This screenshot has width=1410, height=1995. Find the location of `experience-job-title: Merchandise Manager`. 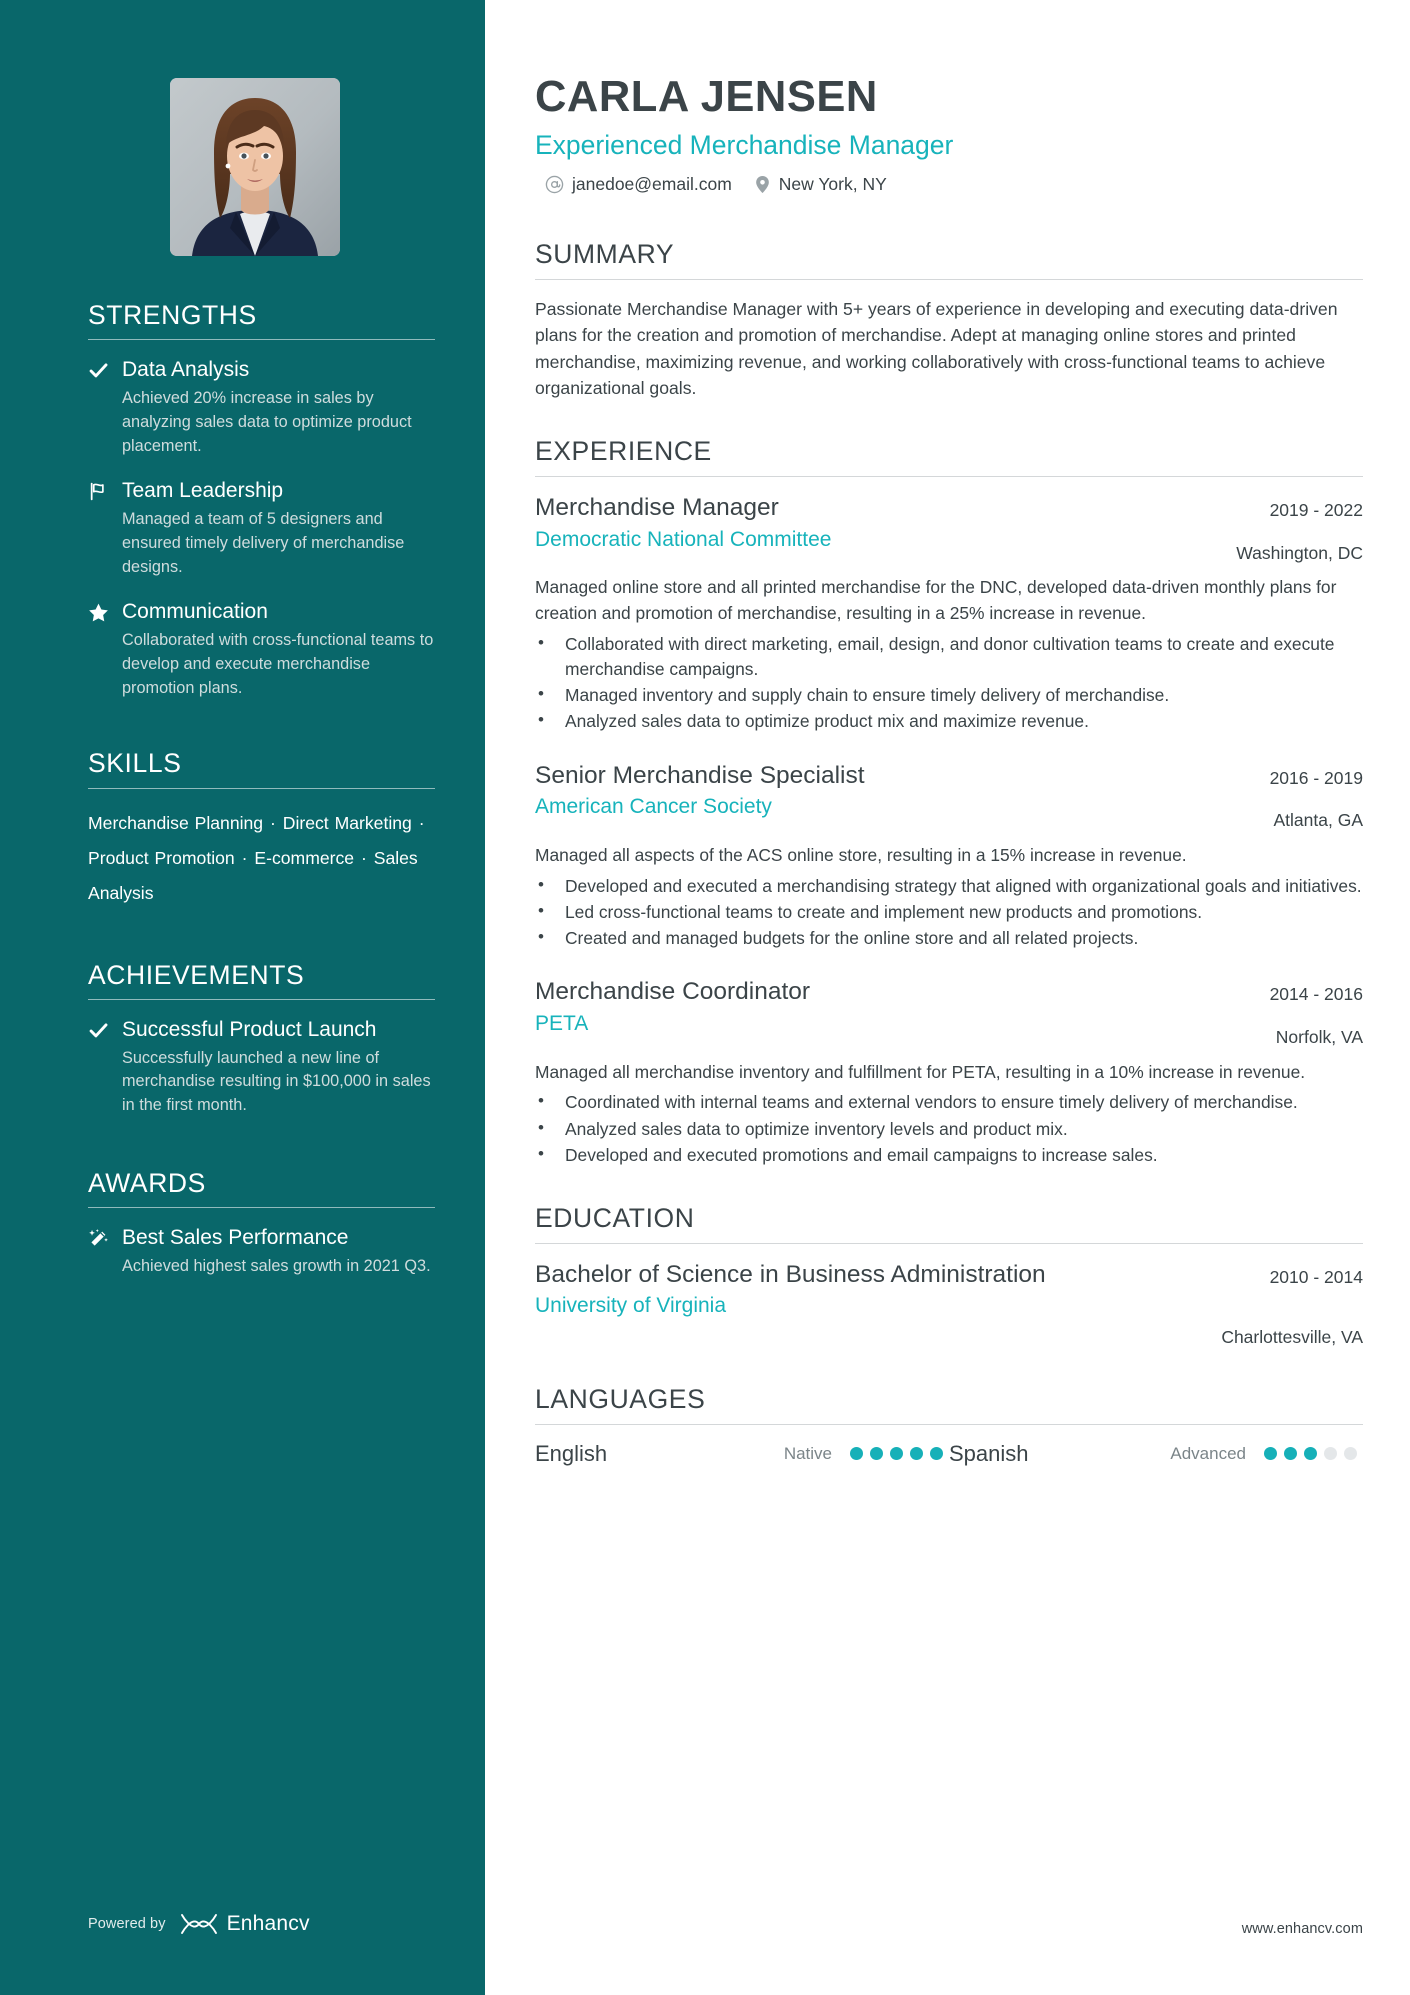

experience-job-title: Merchandise Manager is located at coordinates (657, 507).